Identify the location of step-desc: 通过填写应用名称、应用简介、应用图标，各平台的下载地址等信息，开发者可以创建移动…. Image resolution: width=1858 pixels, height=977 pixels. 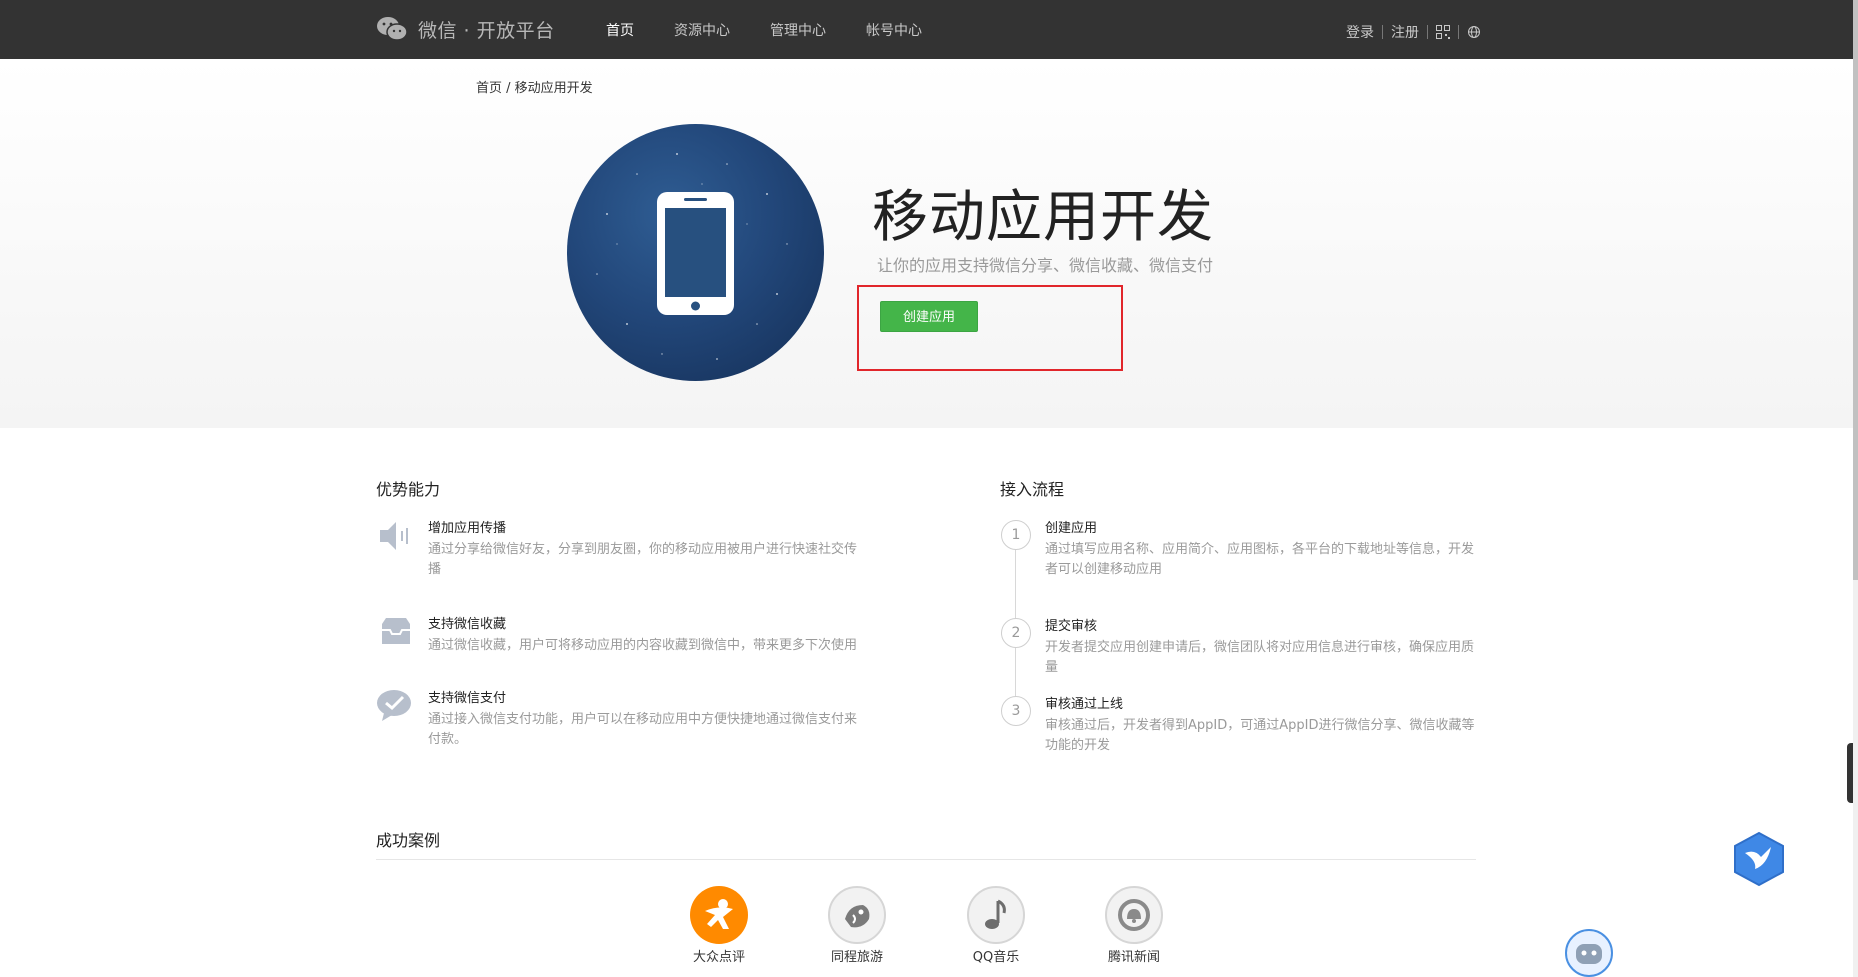
(1260, 559).